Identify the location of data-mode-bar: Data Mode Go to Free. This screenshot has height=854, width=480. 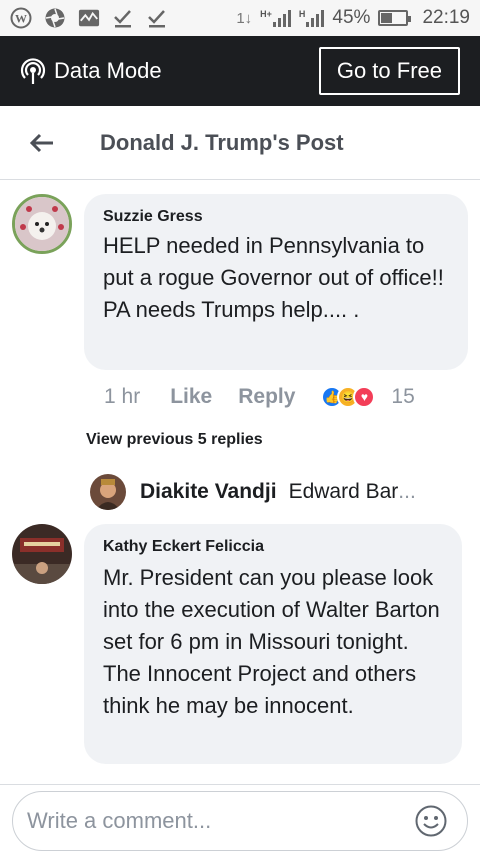
(240, 71).